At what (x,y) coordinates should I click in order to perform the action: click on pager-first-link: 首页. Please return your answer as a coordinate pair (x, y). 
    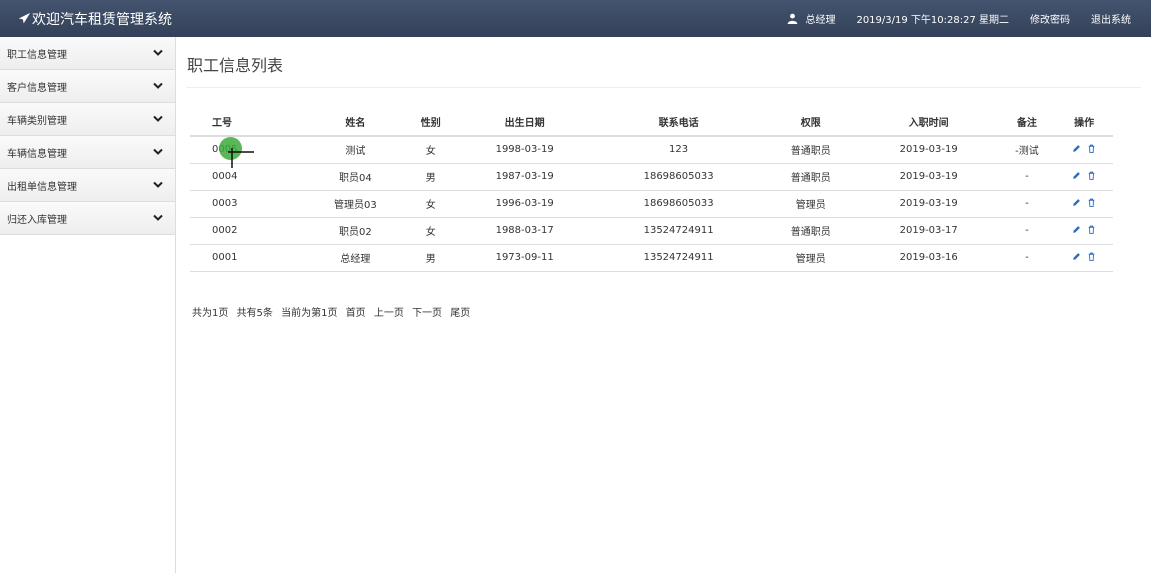
    Looking at the image, I should click on (356, 313).